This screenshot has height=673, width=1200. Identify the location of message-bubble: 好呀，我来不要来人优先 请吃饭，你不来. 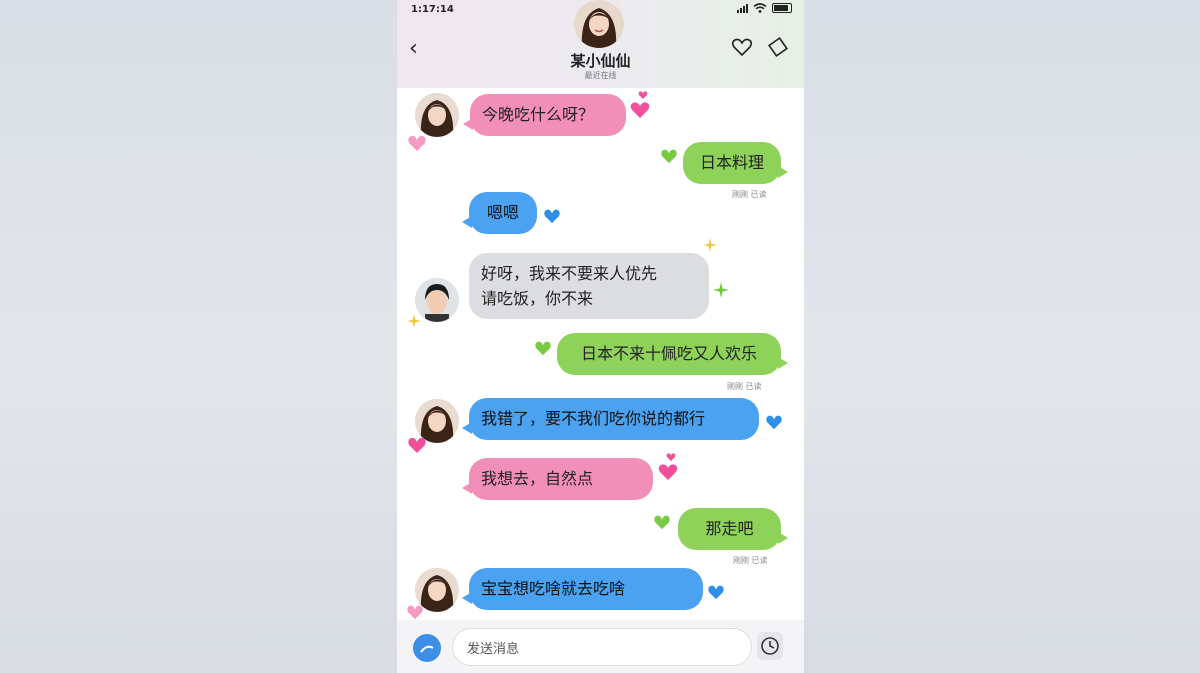
(589, 286).